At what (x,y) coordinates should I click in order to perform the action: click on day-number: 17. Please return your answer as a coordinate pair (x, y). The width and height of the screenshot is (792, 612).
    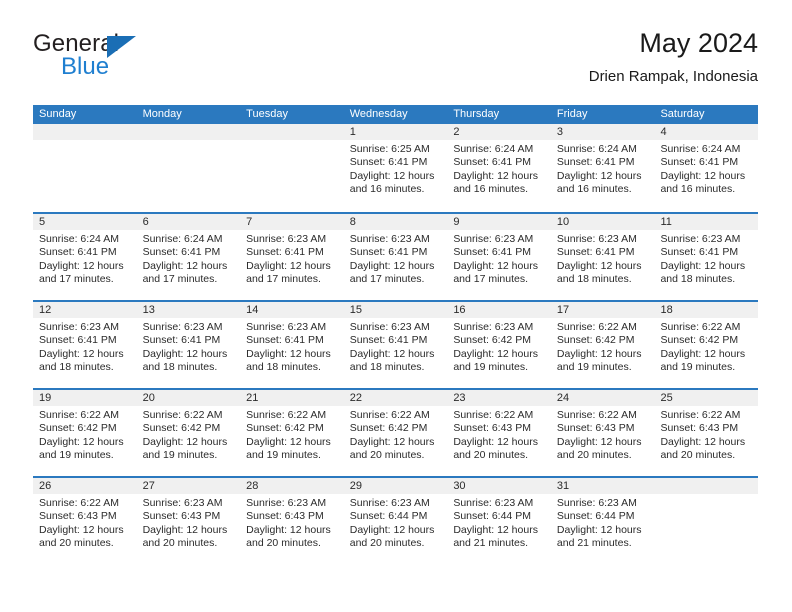
    Looking at the image, I should click on (602, 310).